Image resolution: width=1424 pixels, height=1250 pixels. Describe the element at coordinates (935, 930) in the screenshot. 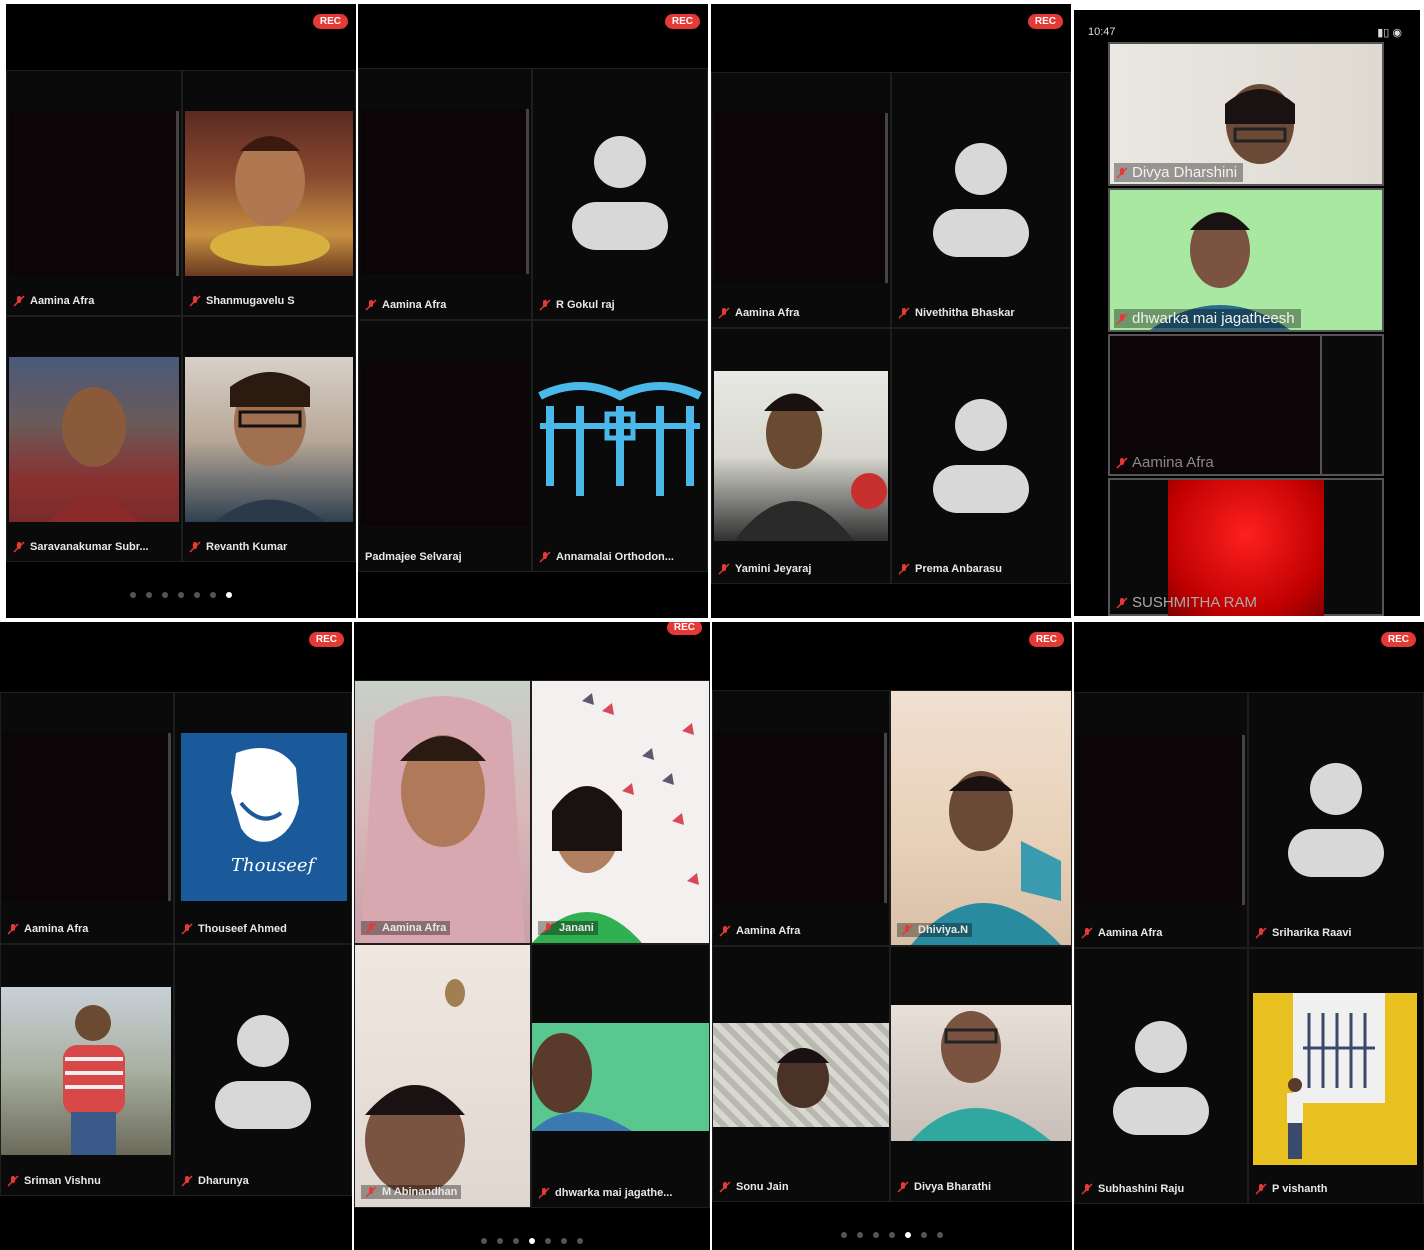

I see `participant-name: Dhiviya.N` at that location.